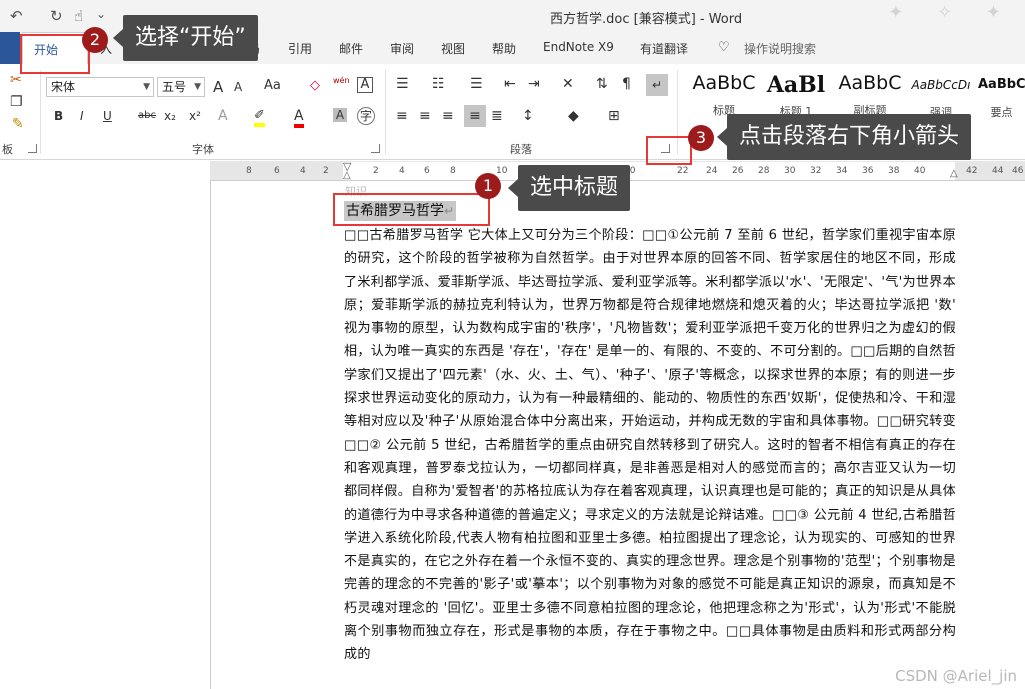  I want to click on style-sample: AaBbC, so click(870, 83).